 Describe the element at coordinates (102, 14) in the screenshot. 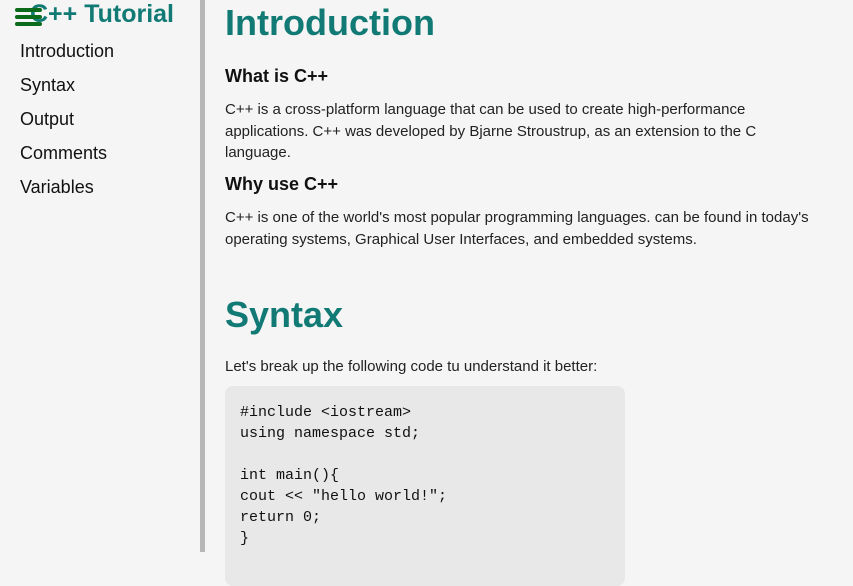

I see `sidebar-title: C++ Tutorial` at that location.